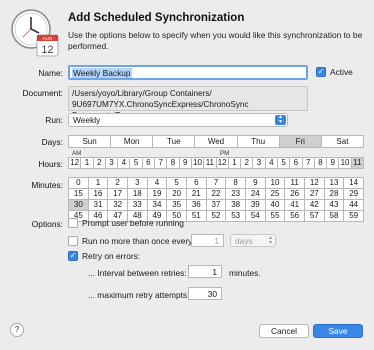  I want to click on minute-cell: 12, so click(314, 183).